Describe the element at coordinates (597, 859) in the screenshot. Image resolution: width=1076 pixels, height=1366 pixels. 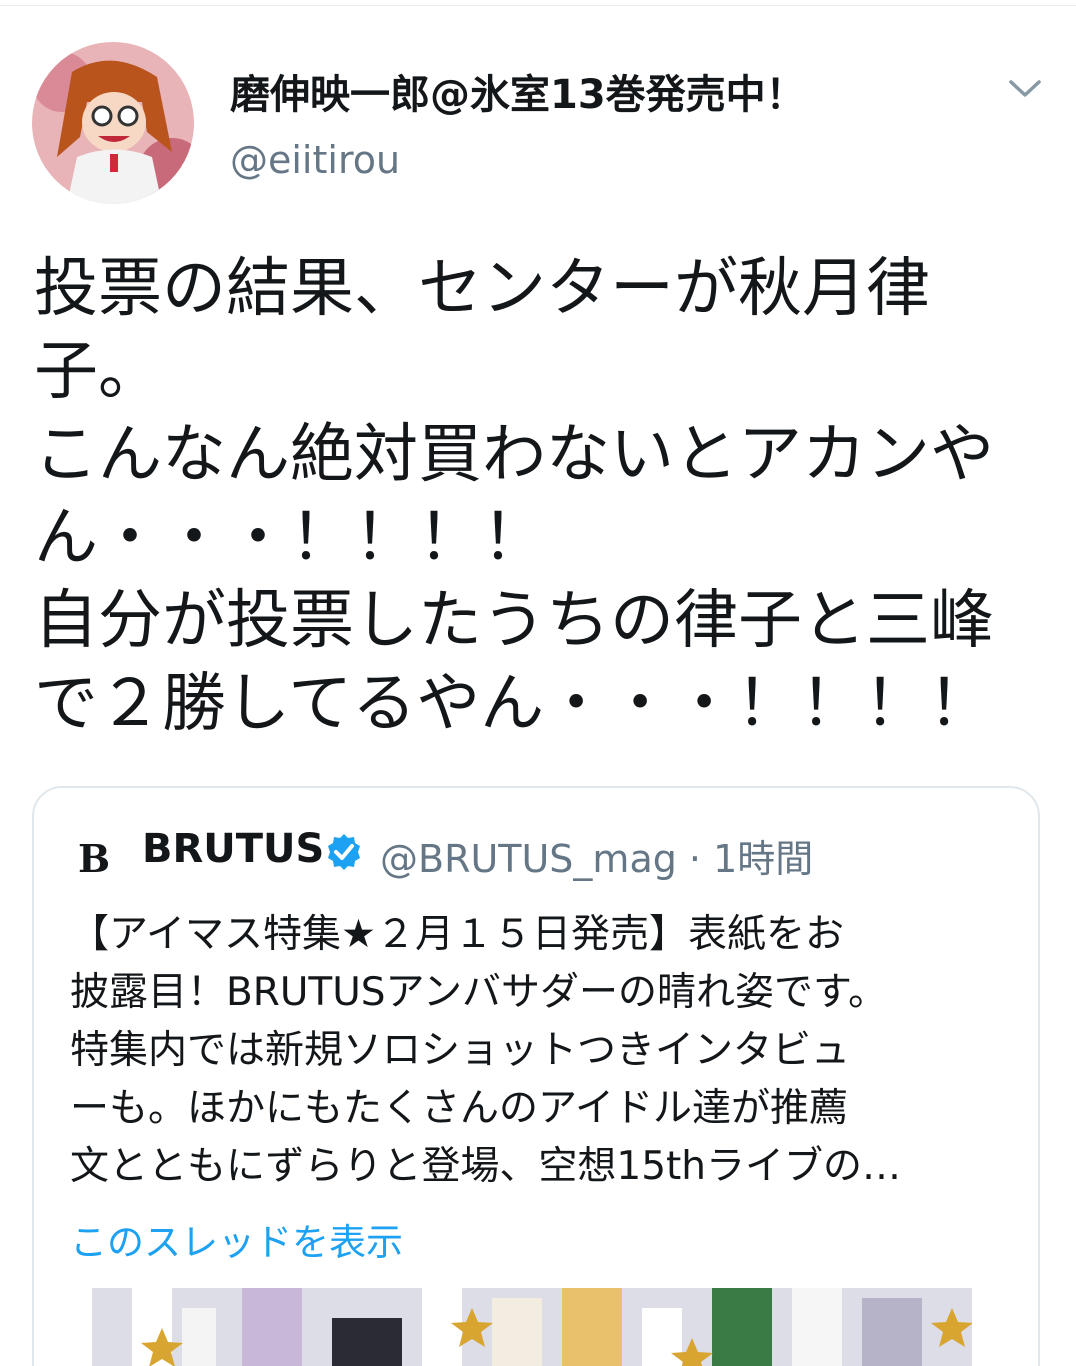
I see `quoted-handle-time: @BRUTUS_mag · 1時間` at that location.